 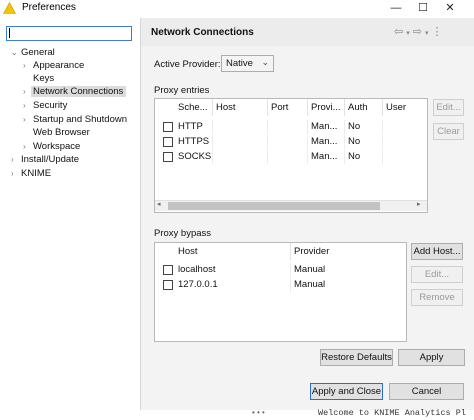 I want to click on cell-host: localhost, so click(x=233, y=270).